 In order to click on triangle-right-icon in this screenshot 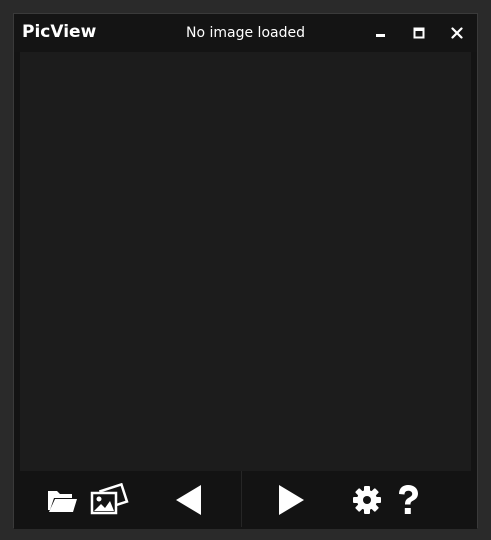, I will do `click(291, 500)`.